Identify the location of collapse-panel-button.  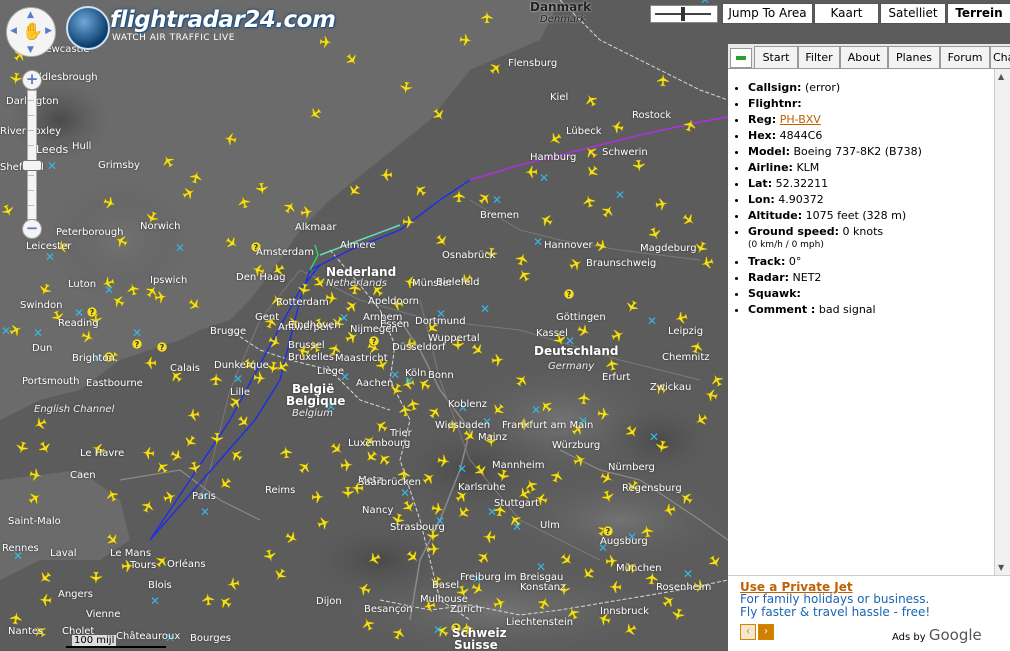
(741, 58).